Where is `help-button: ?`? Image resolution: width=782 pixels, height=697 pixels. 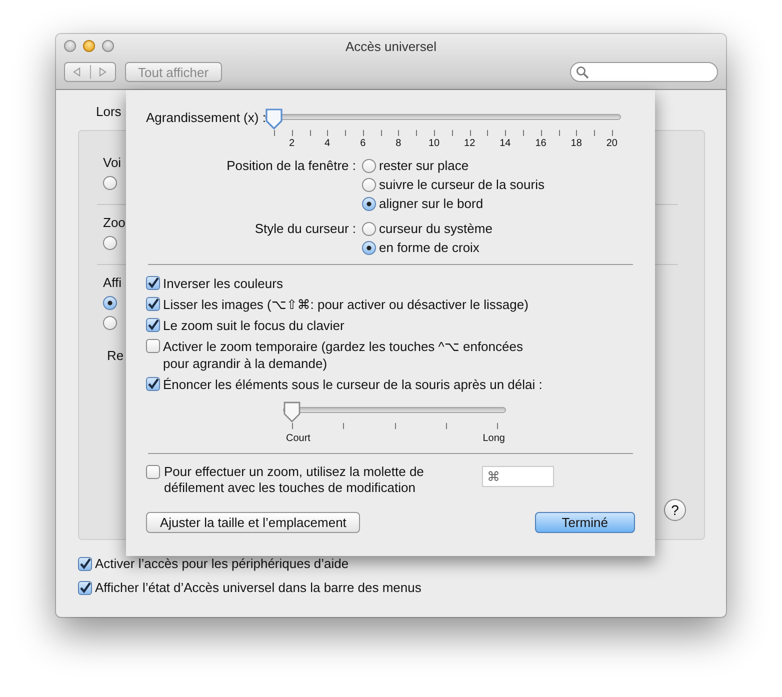 help-button: ? is located at coordinates (675, 510).